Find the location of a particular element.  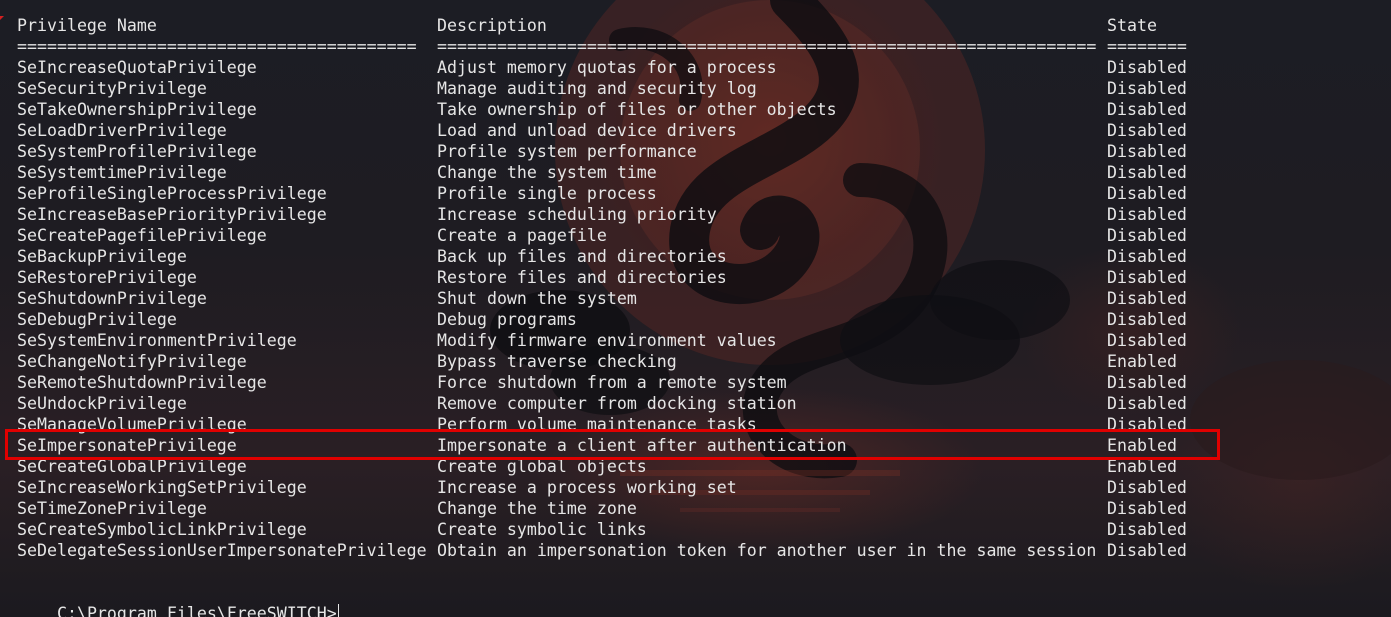

privilege-description: Create global objects is located at coordinates (542, 466).